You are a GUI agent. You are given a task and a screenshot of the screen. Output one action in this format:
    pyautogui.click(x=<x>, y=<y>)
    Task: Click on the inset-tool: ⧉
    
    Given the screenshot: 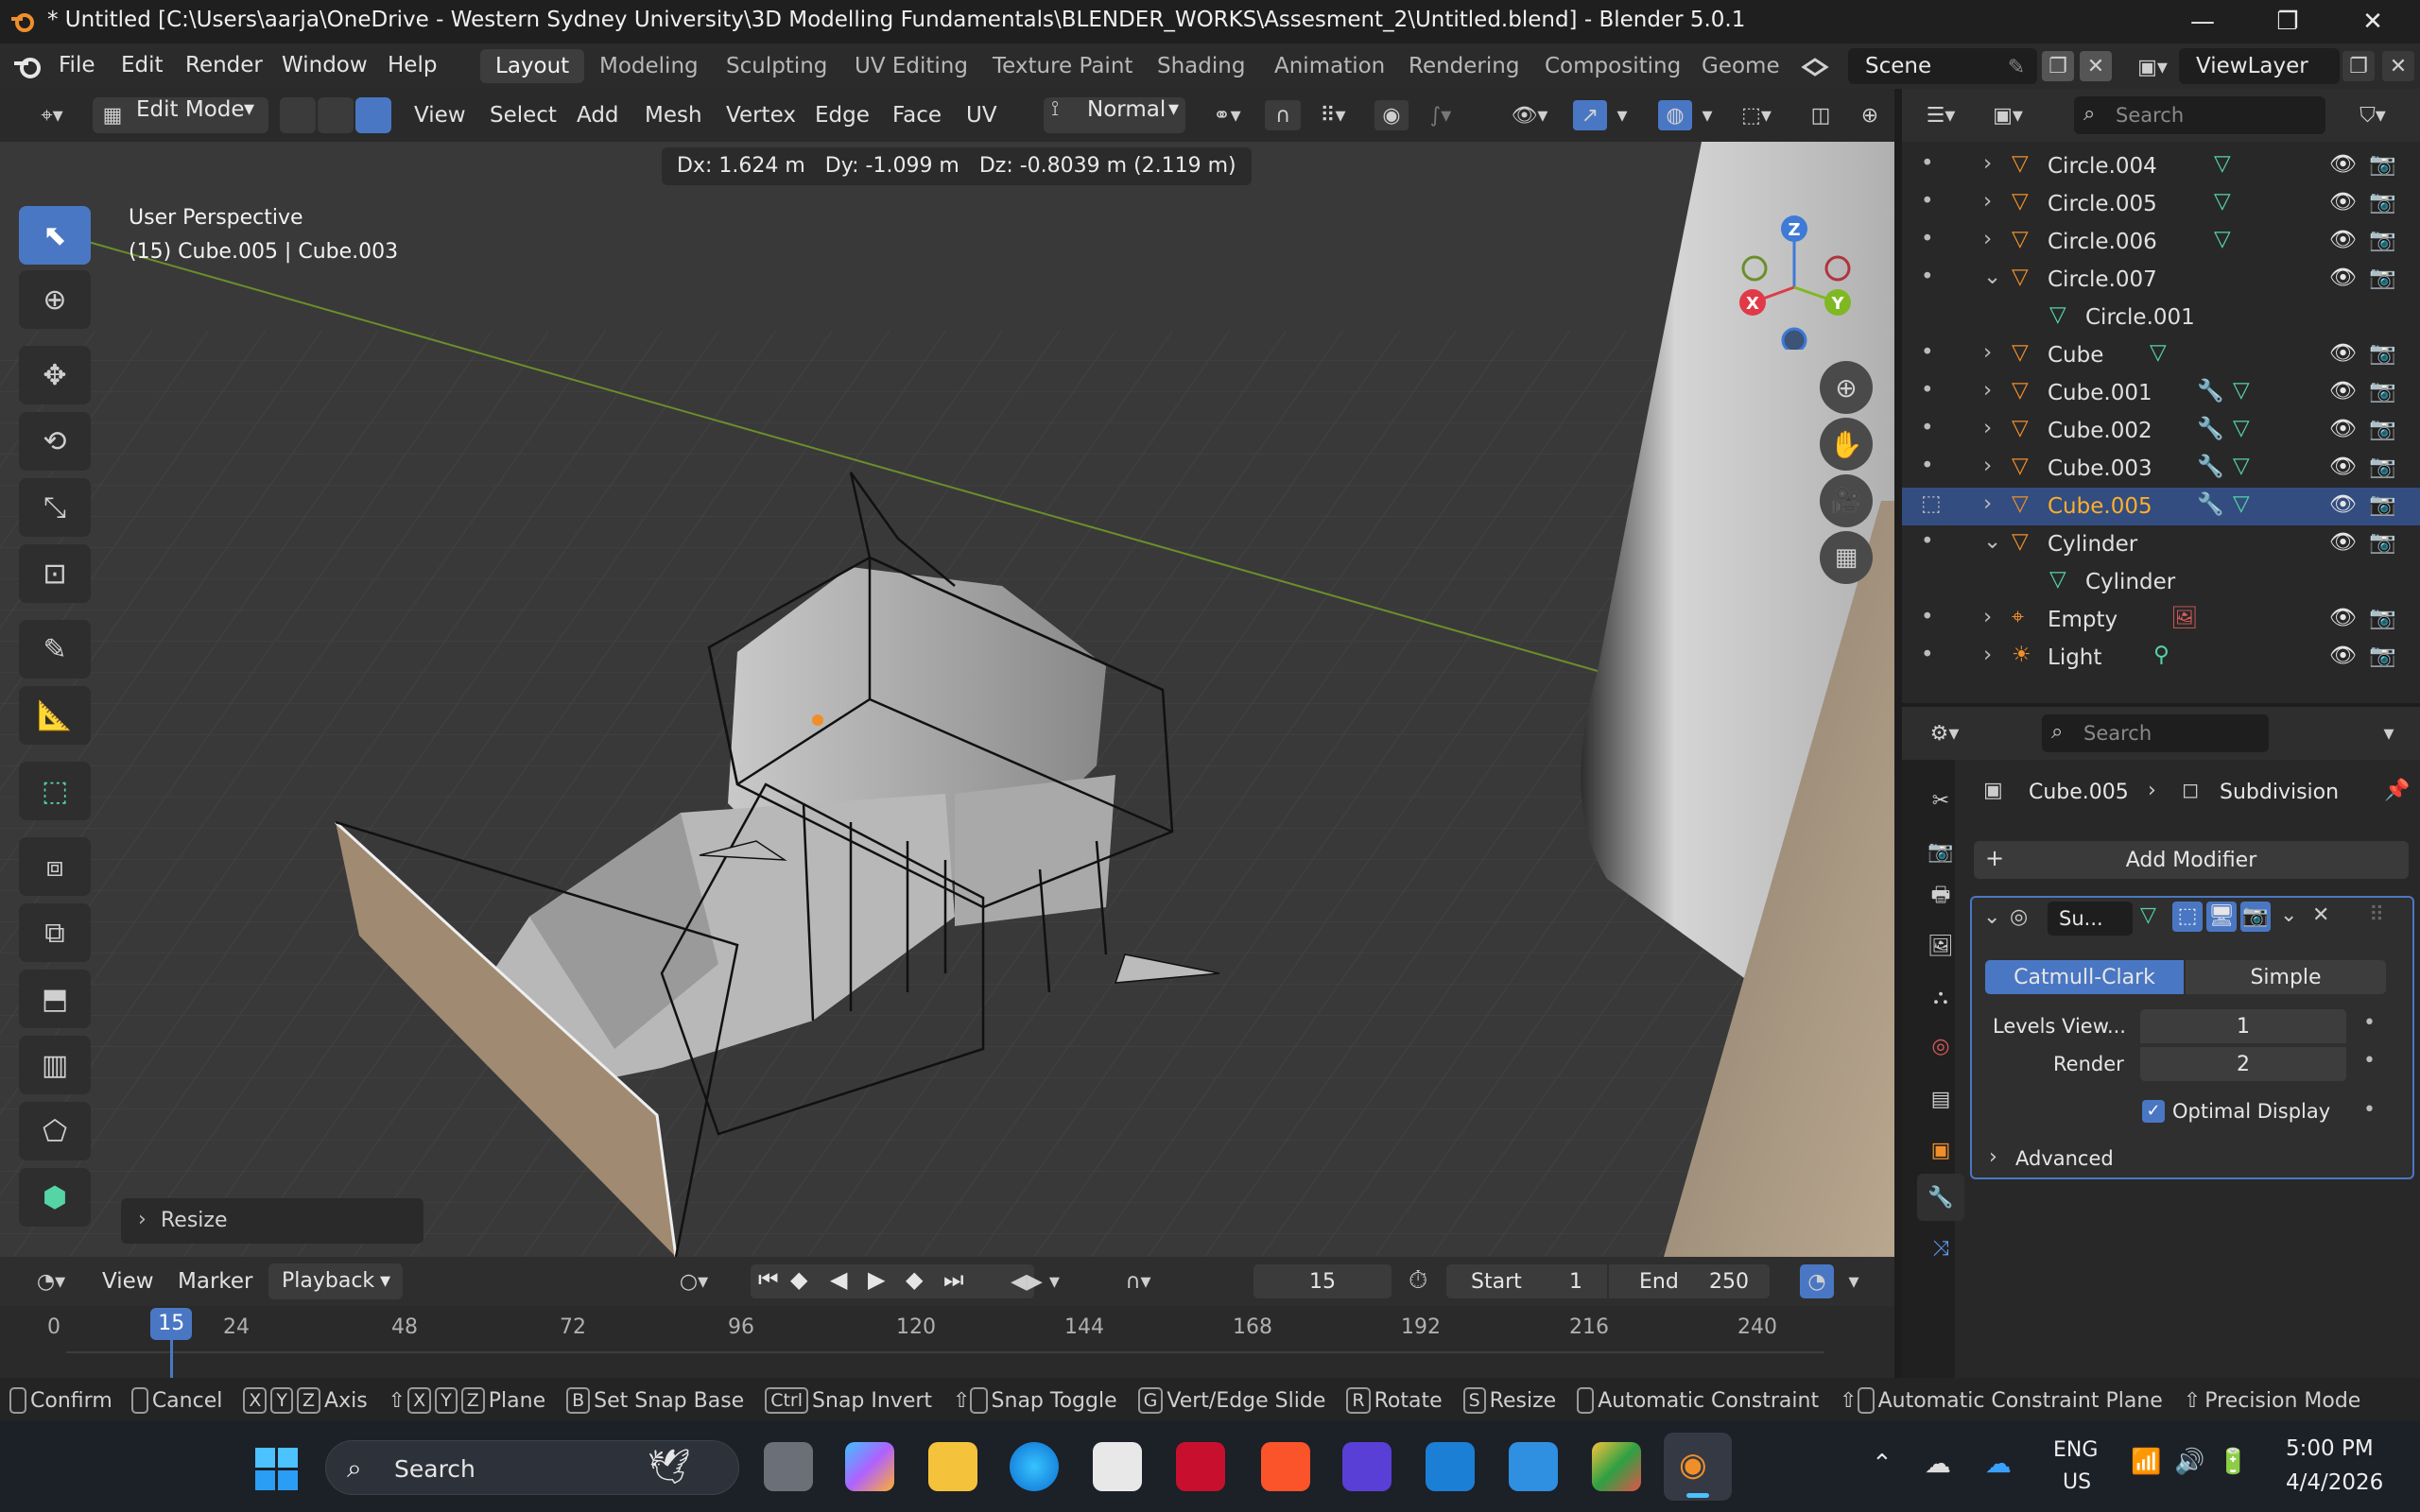 What is the action you would take?
    pyautogui.click(x=55, y=932)
    